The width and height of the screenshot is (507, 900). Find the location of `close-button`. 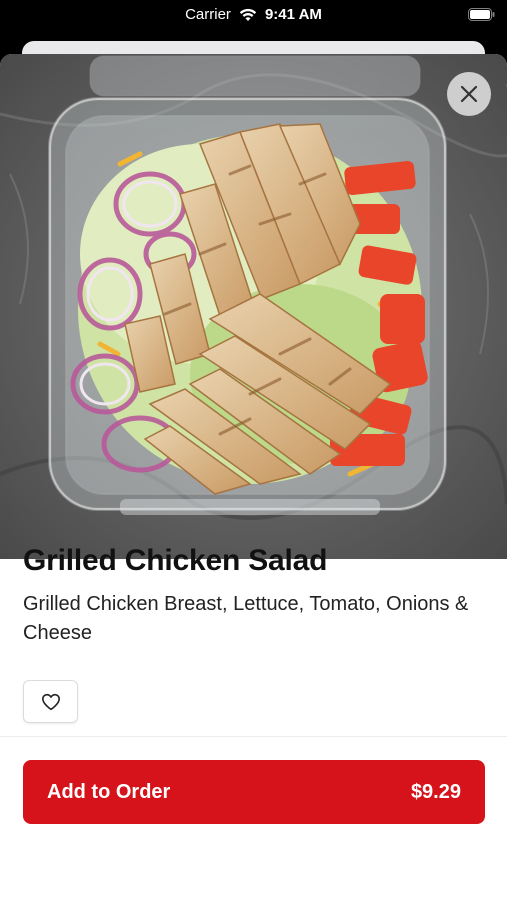

close-button is located at coordinates (469, 94).